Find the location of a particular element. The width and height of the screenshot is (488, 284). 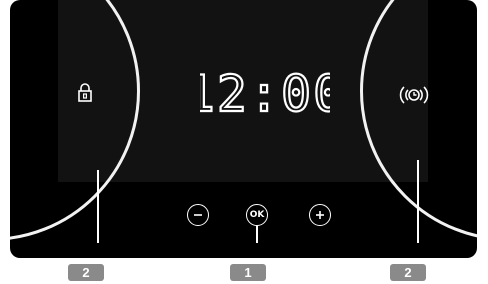

plus-button is located at coordinates (320, 215).